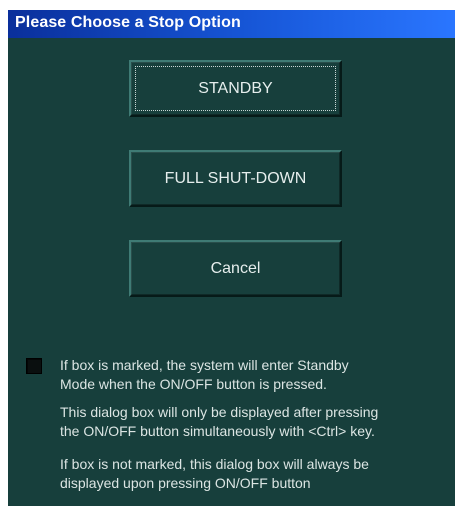 The image size is (458, 510). What do you see at coordinates (34, 366) in the screenshot?
I see `standby-mode-checkbox` at bounding box center [34, 366].